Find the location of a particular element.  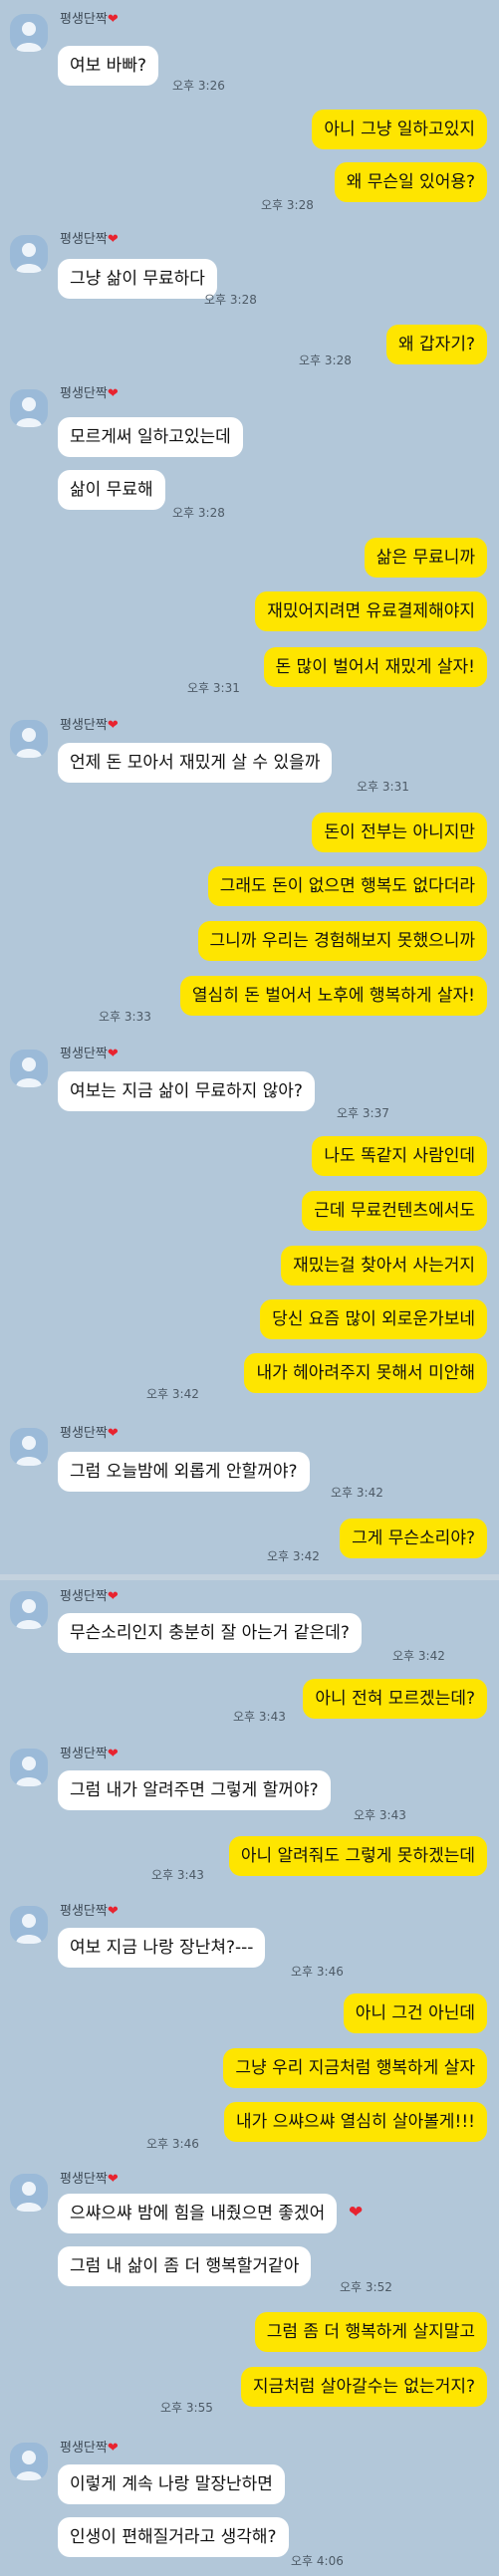

message-bubble: 그럼 내 삶이 좀 더 행복할거같아 is located at coordinates (185, 2266).